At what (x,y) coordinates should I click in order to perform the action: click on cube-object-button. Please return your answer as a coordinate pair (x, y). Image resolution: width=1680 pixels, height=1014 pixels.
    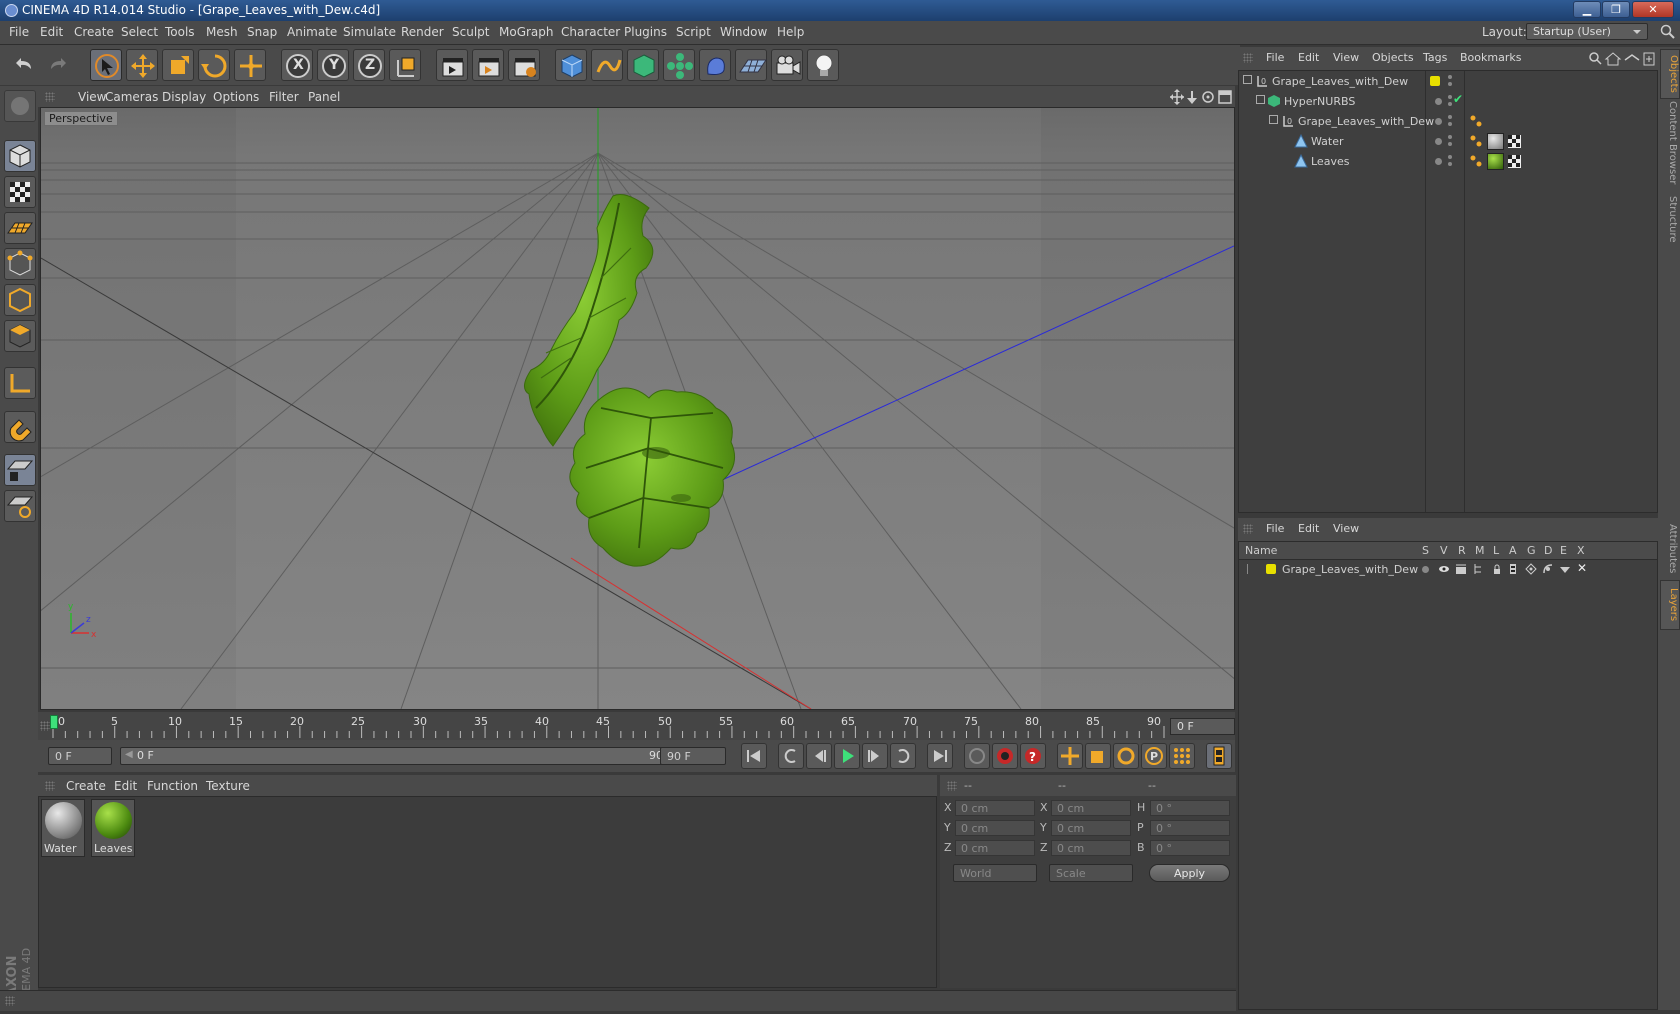
    Looking at the image, I should click on (571, 65).